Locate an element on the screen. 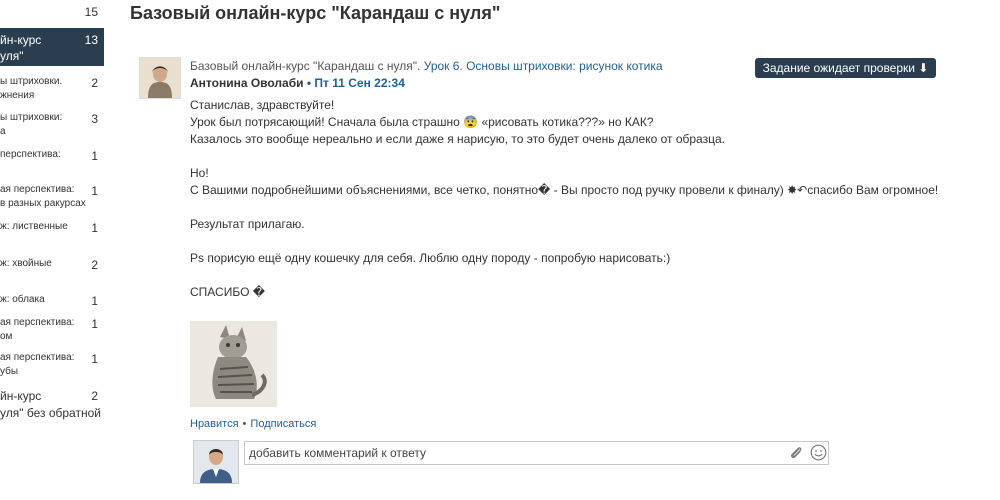  author-name: Антонина Оволаби is located at coordinates (247, 83).